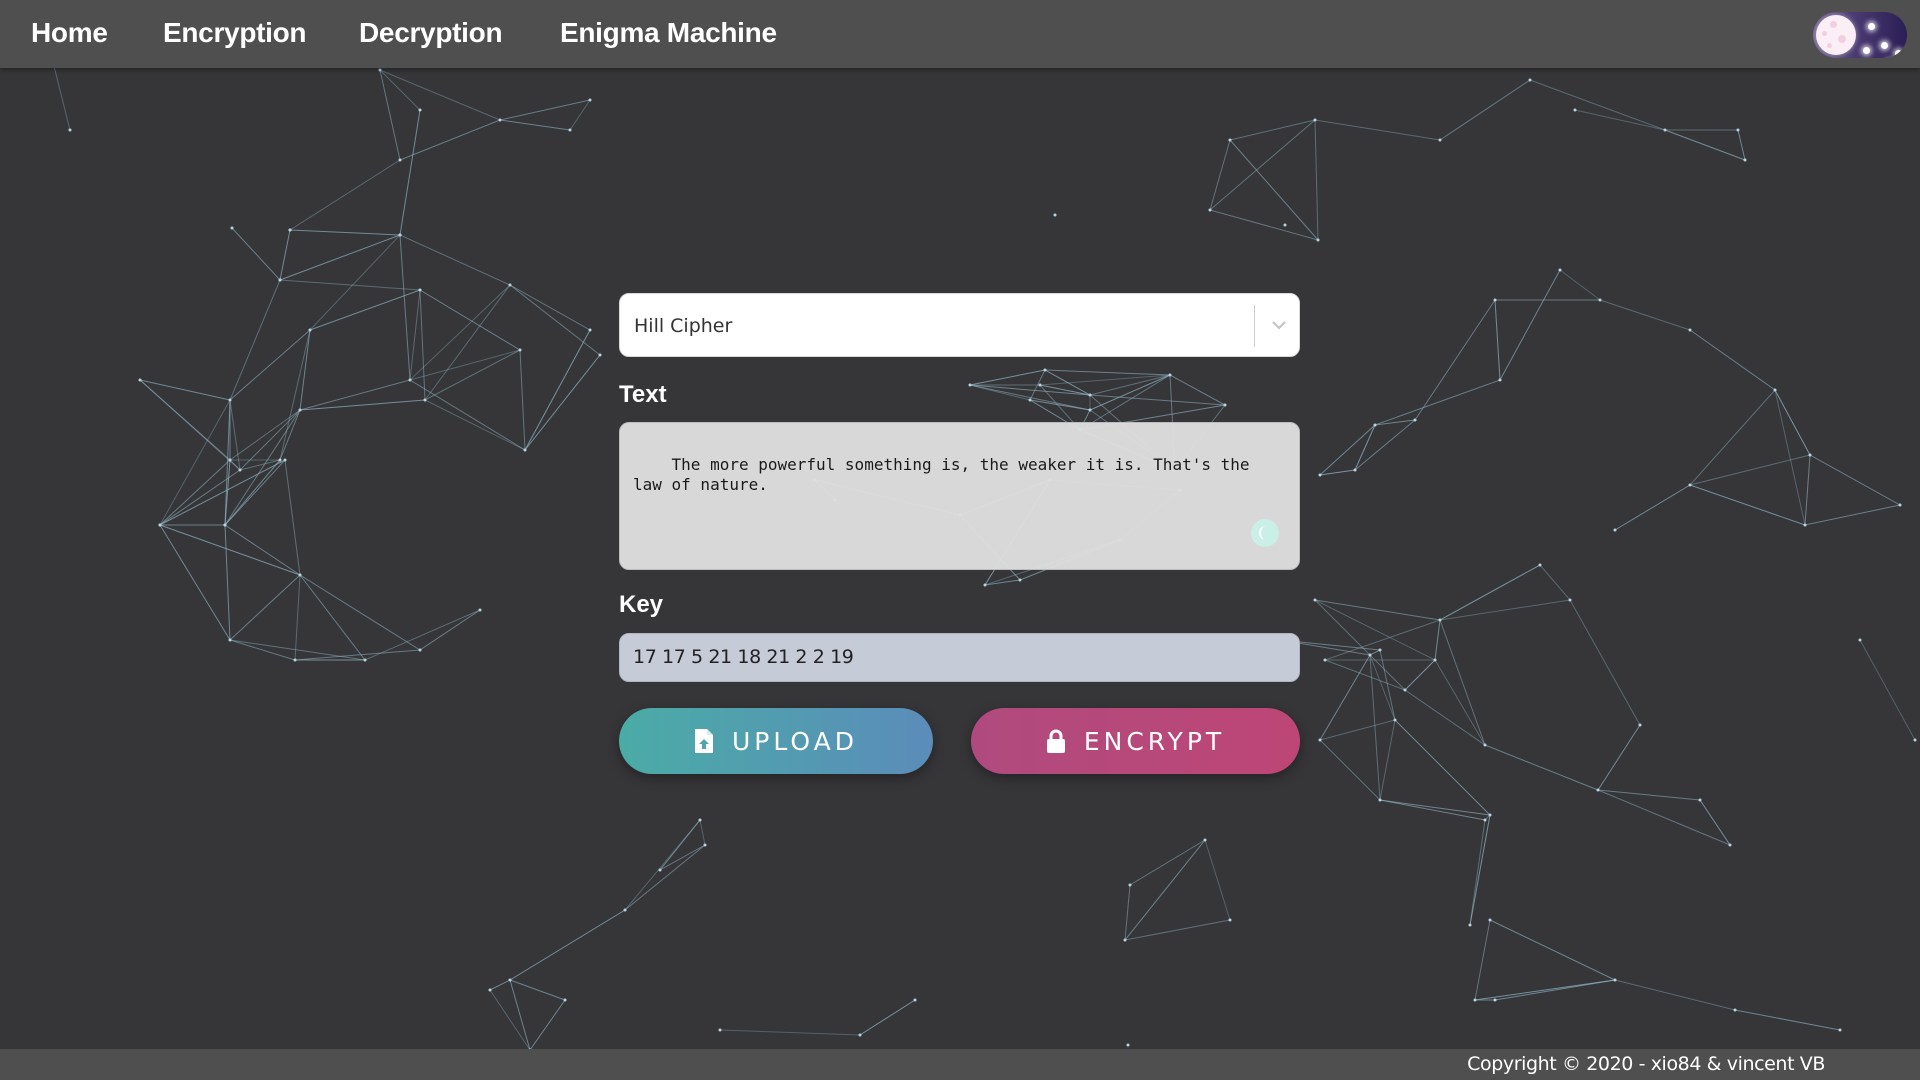  I want to click on footer: Copyright © 2020 - xio84 & vincent VB, so click(960, 1064).